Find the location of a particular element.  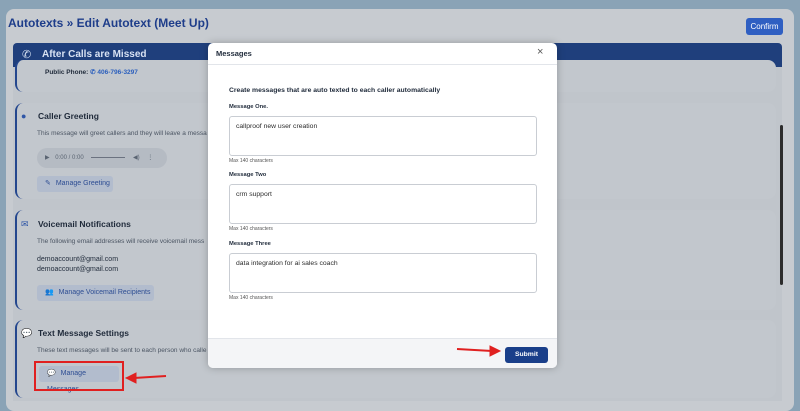

public-phone-row: Public Phone: ✆ 406-796-3297 is located at coordinates (91, 72).